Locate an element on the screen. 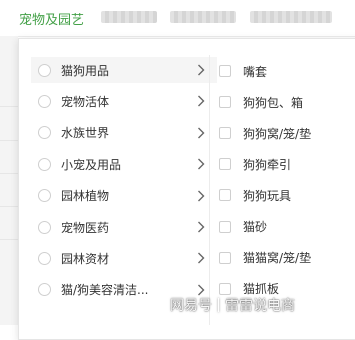  subcategory-label: 狗狗玩具 is located at coordinates (267, 195).